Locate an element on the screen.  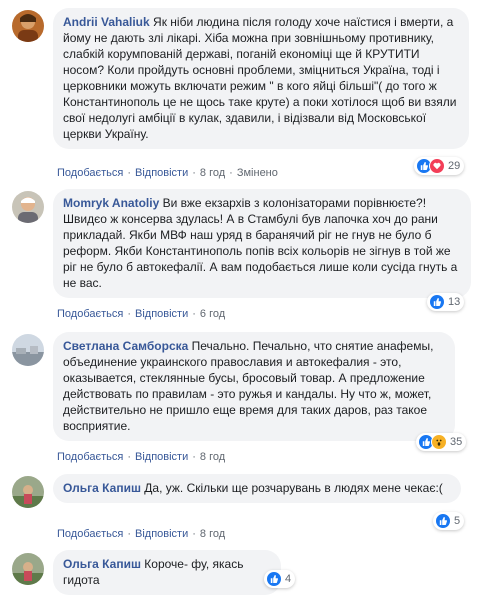
reactions-summary: 35 is located at coordinates (441, 442).